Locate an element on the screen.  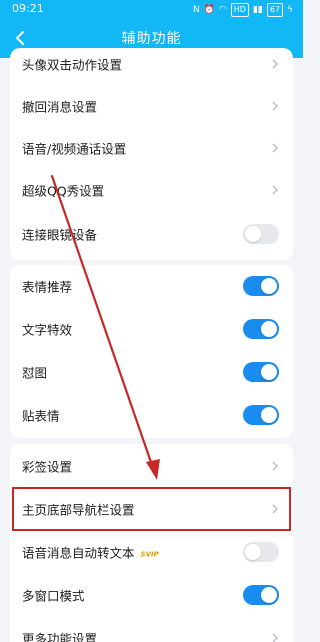
row-text-effects: 文字特效 is located at coordinates (151, 329).